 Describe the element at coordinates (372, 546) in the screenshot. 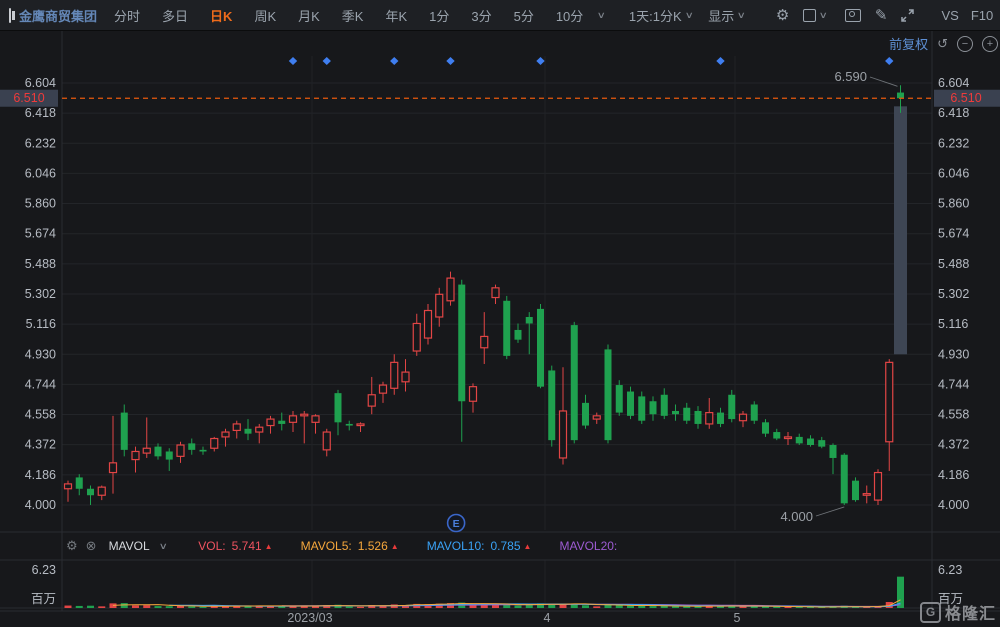

I see `mavol5-value: 1.526` at that location.